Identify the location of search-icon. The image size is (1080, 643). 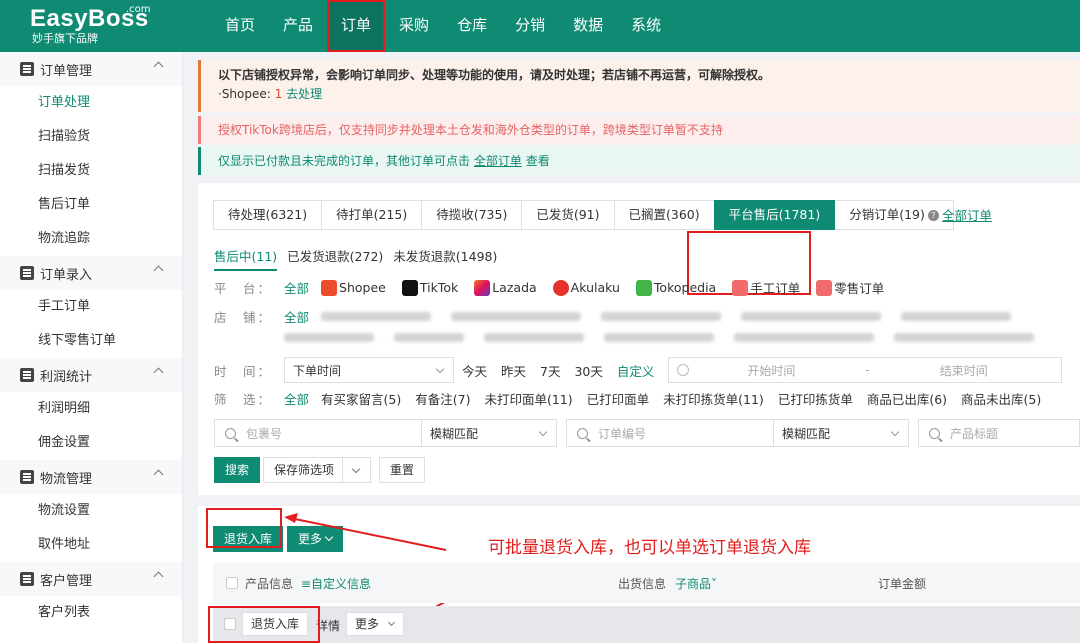
(582, 433).